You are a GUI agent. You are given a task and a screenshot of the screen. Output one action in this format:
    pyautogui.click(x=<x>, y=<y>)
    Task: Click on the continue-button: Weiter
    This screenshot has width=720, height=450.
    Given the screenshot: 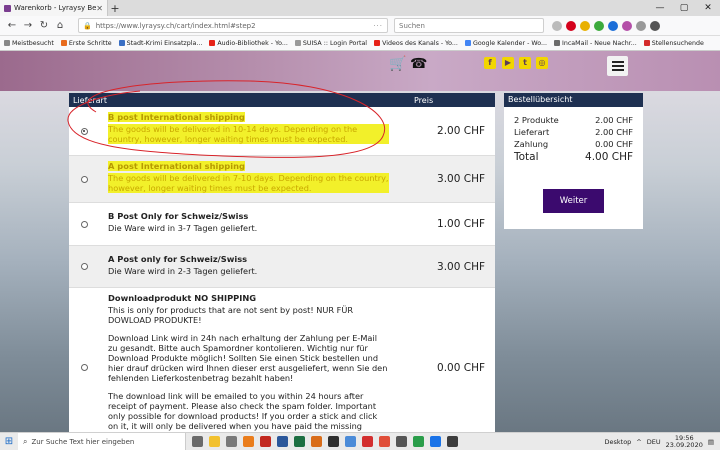 What is the action you would take?
    pyautogui.click(x=573, y=201)
    